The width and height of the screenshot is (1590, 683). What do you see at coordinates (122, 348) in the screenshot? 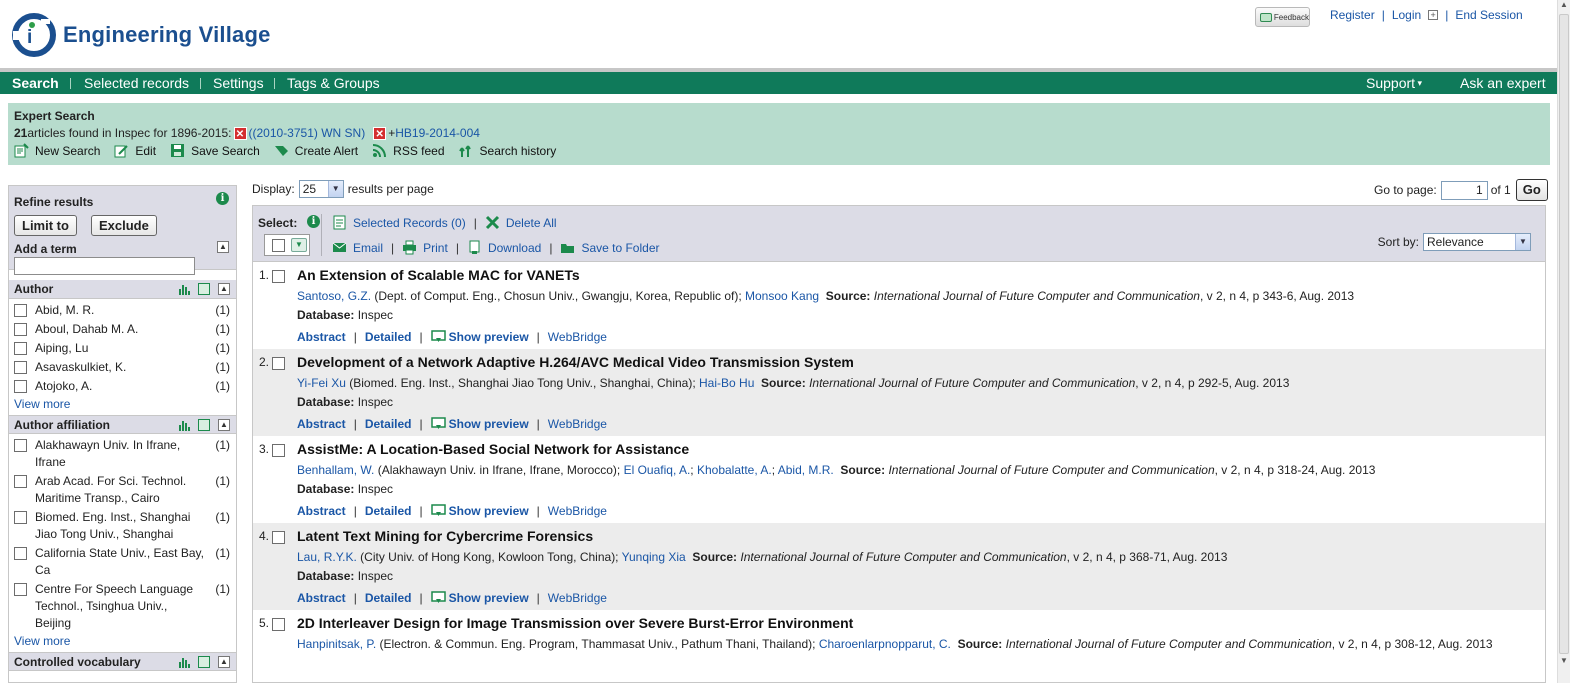
I see `facet-item: Aiping, Lu (1)` at bounding box center [122, 348].